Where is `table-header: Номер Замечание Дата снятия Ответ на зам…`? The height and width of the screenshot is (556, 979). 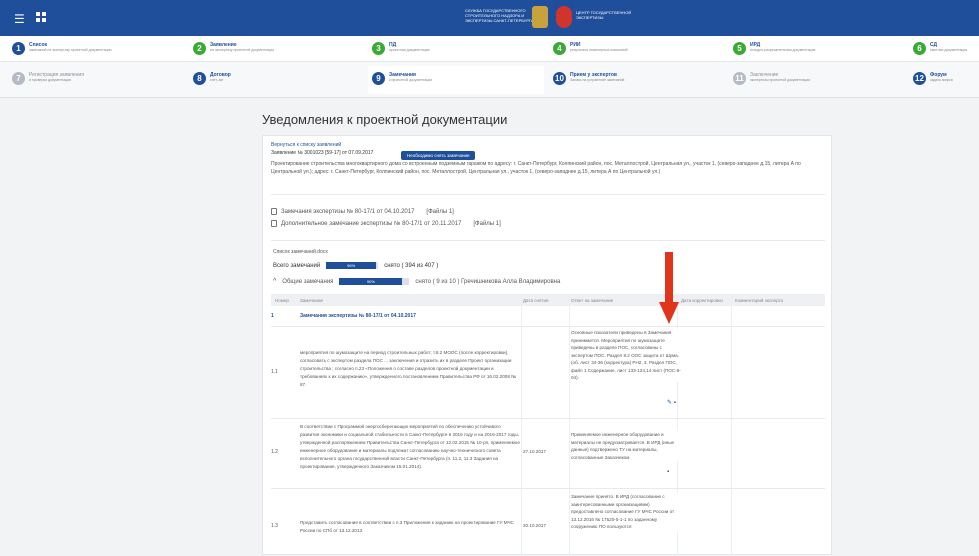
table-header: Номер Замечание Дата снятия Ответ на зам… is located at coordinates (548, 300).